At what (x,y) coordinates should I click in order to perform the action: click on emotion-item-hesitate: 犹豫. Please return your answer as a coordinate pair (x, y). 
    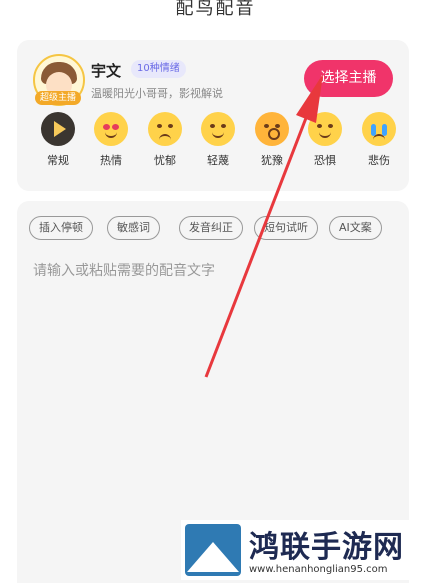
    Looking at the image, I should click on (272, 140).